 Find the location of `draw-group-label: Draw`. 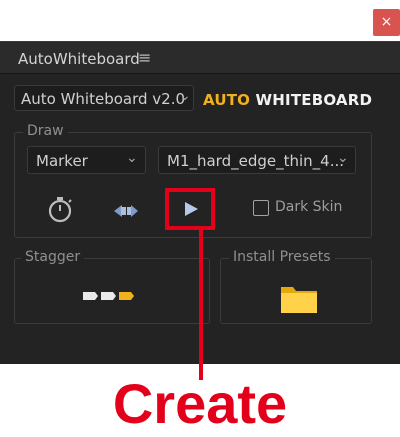

draw-group-label: Draw is located at coordinates (45, 131).